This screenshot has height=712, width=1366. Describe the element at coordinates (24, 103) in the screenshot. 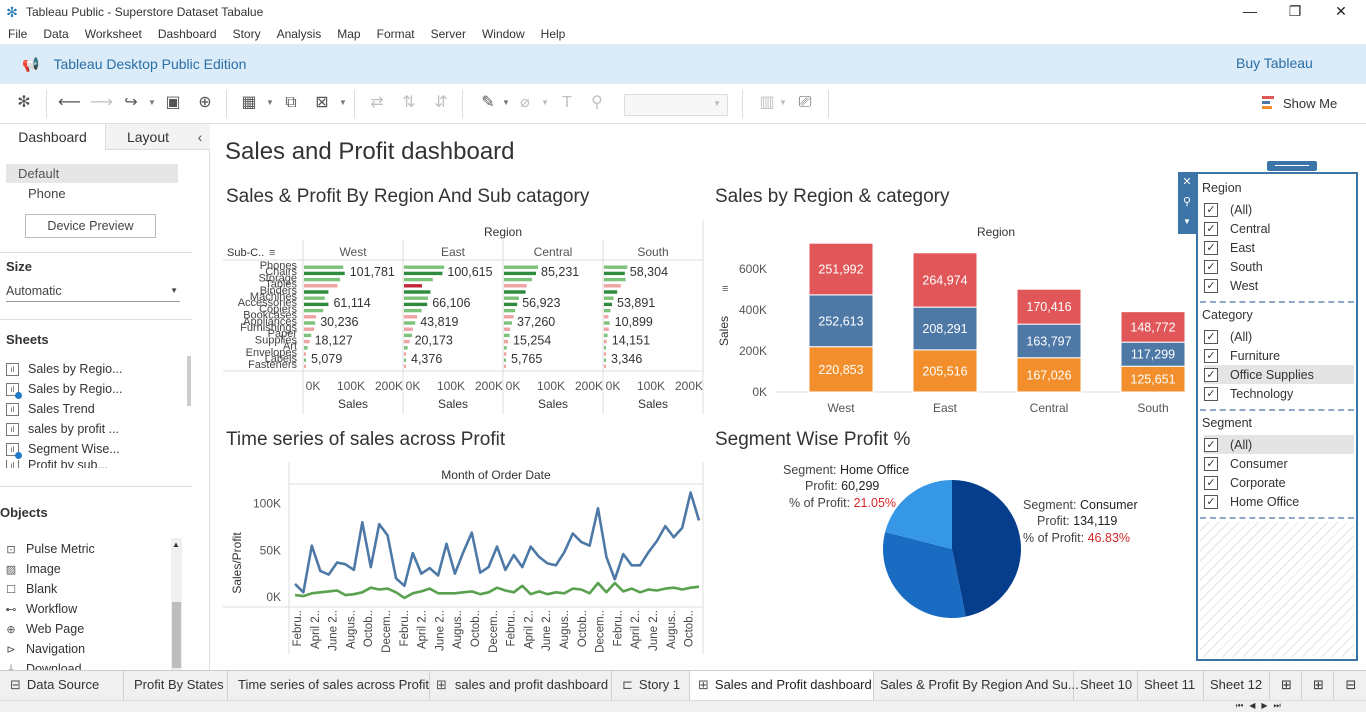

I see `tableau-home-icon: ✻` at that location.